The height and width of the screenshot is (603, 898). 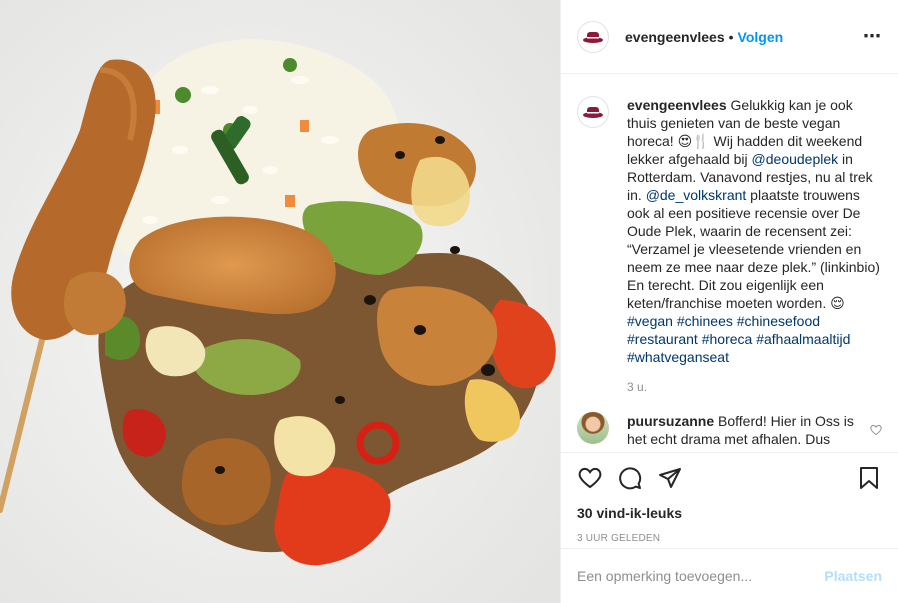 I want to click on likes-count: 30 vind-ik-leuks, so click(x=729, y=513).